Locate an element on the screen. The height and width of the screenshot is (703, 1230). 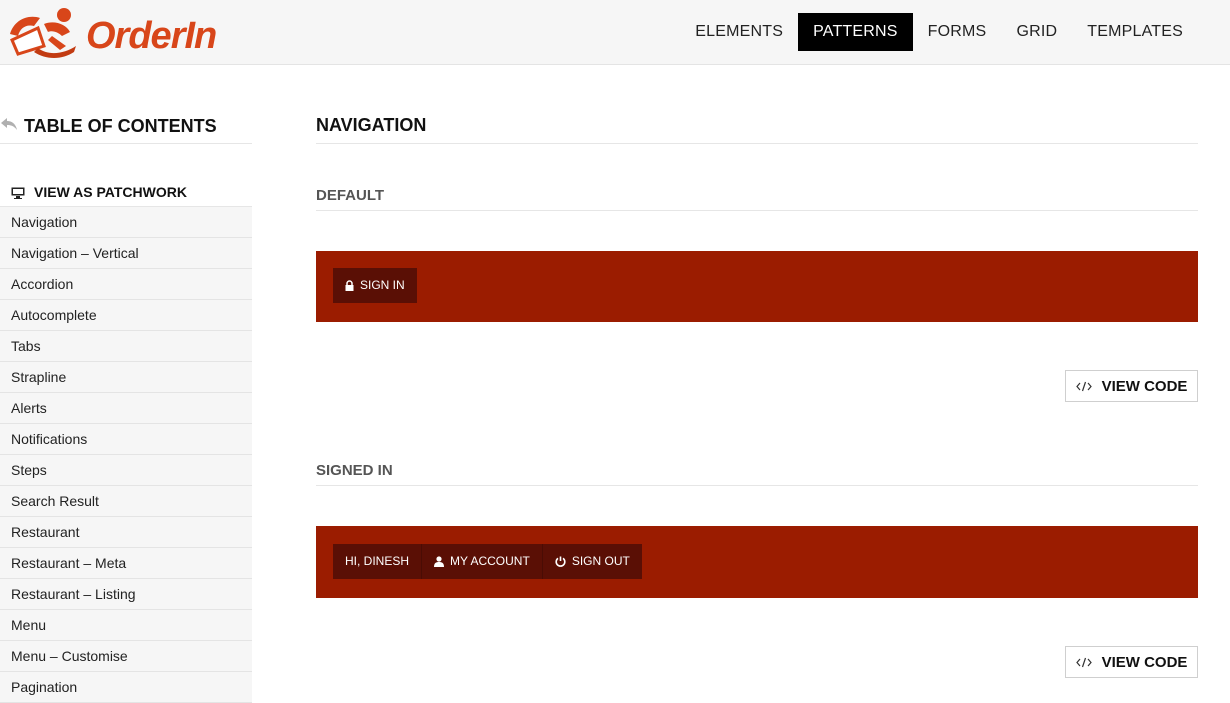
logo-wordmark: OrderIn is located at coordinates (151, 36).